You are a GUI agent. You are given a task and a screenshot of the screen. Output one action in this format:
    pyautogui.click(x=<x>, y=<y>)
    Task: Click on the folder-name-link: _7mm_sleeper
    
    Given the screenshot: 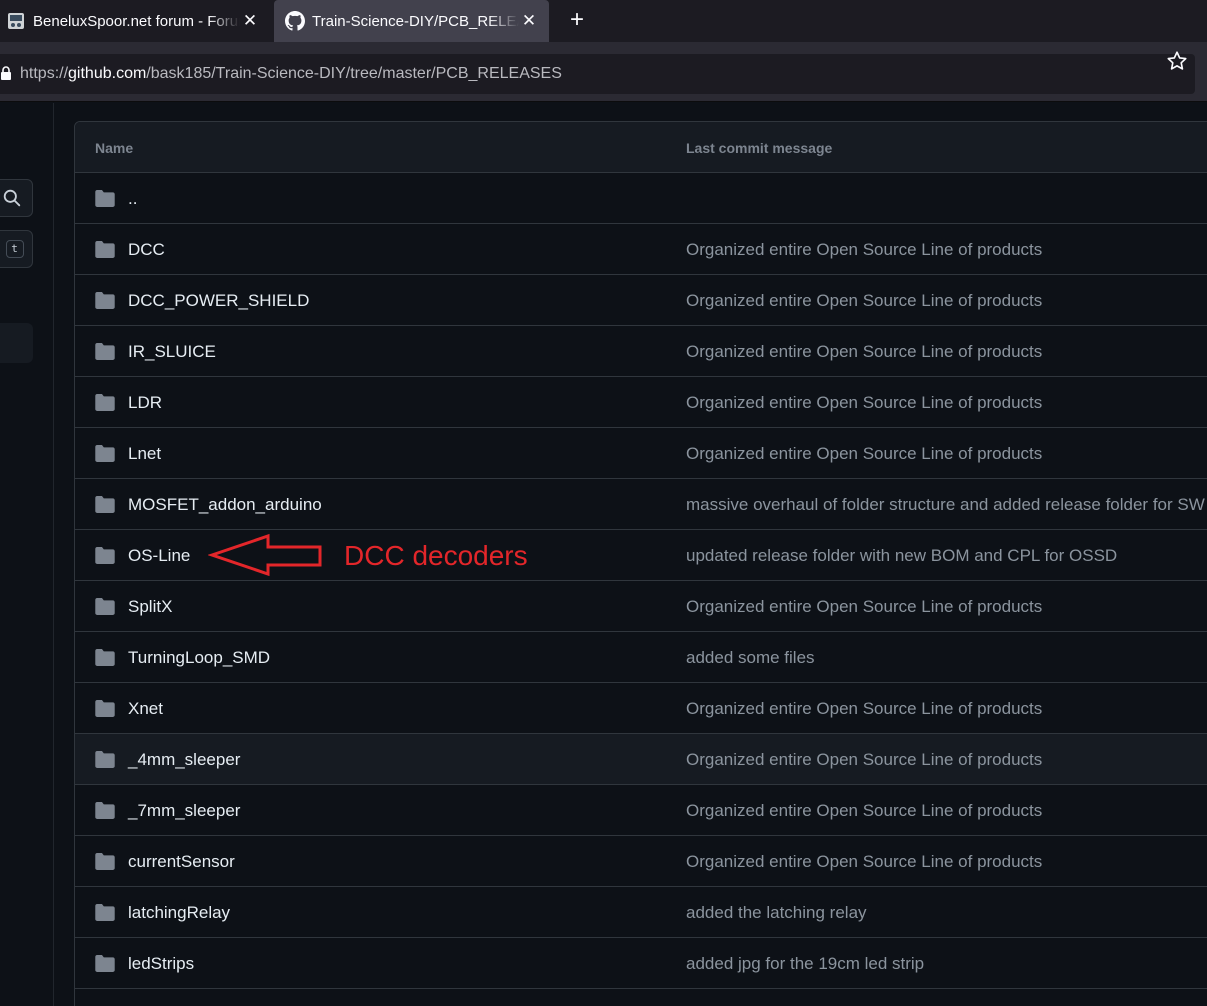 What is the action you would take?
    pyautogui.click(x=184, y=811)
    